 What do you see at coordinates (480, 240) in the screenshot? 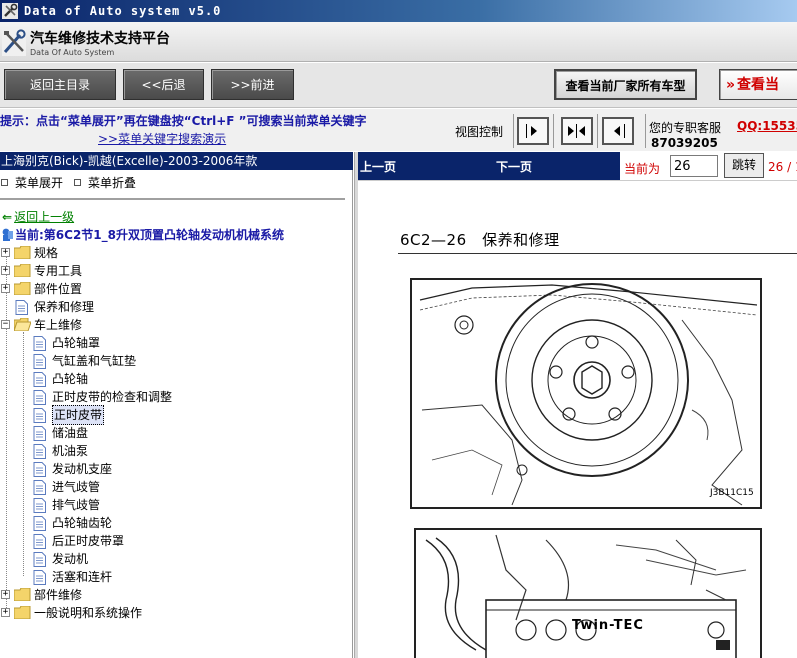
I see `document-heading: 6C2—26 保养和修理` at bounding box center [480, 240].